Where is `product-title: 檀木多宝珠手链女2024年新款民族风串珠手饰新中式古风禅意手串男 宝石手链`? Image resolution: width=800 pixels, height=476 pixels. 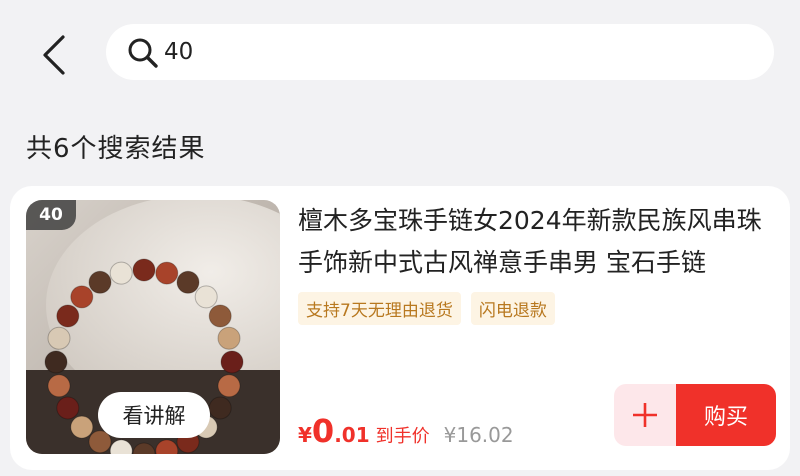
product-title: 檀木多宝珠手链女2024年新款民族风串珠手饰新中式古风禅意手串男 宝石手链 is located at coordinates (535, 242).